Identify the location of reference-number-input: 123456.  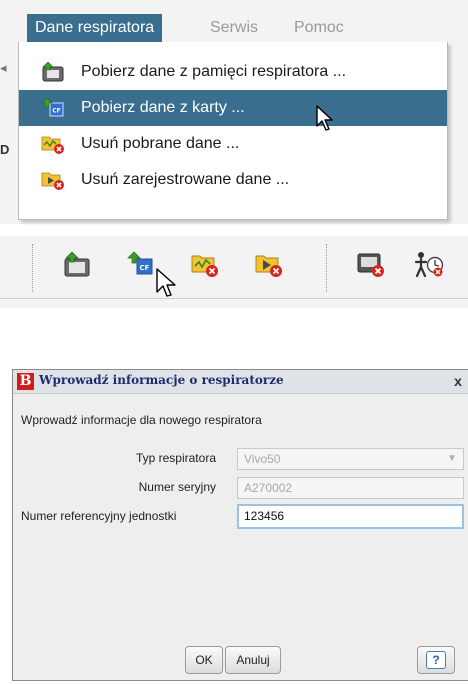
(350, 516).